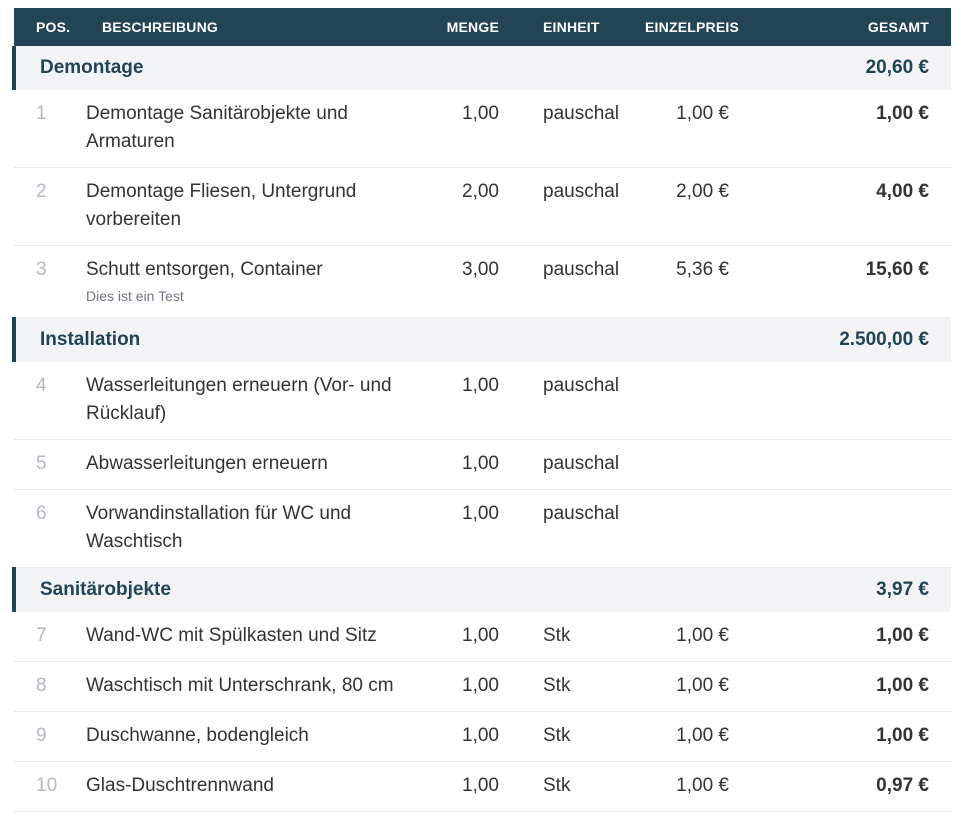 This screenshot has width=961, height=819. I want to click on item-description: Wand-WC mit Spülkasten und Sitz, so click(256, 637).